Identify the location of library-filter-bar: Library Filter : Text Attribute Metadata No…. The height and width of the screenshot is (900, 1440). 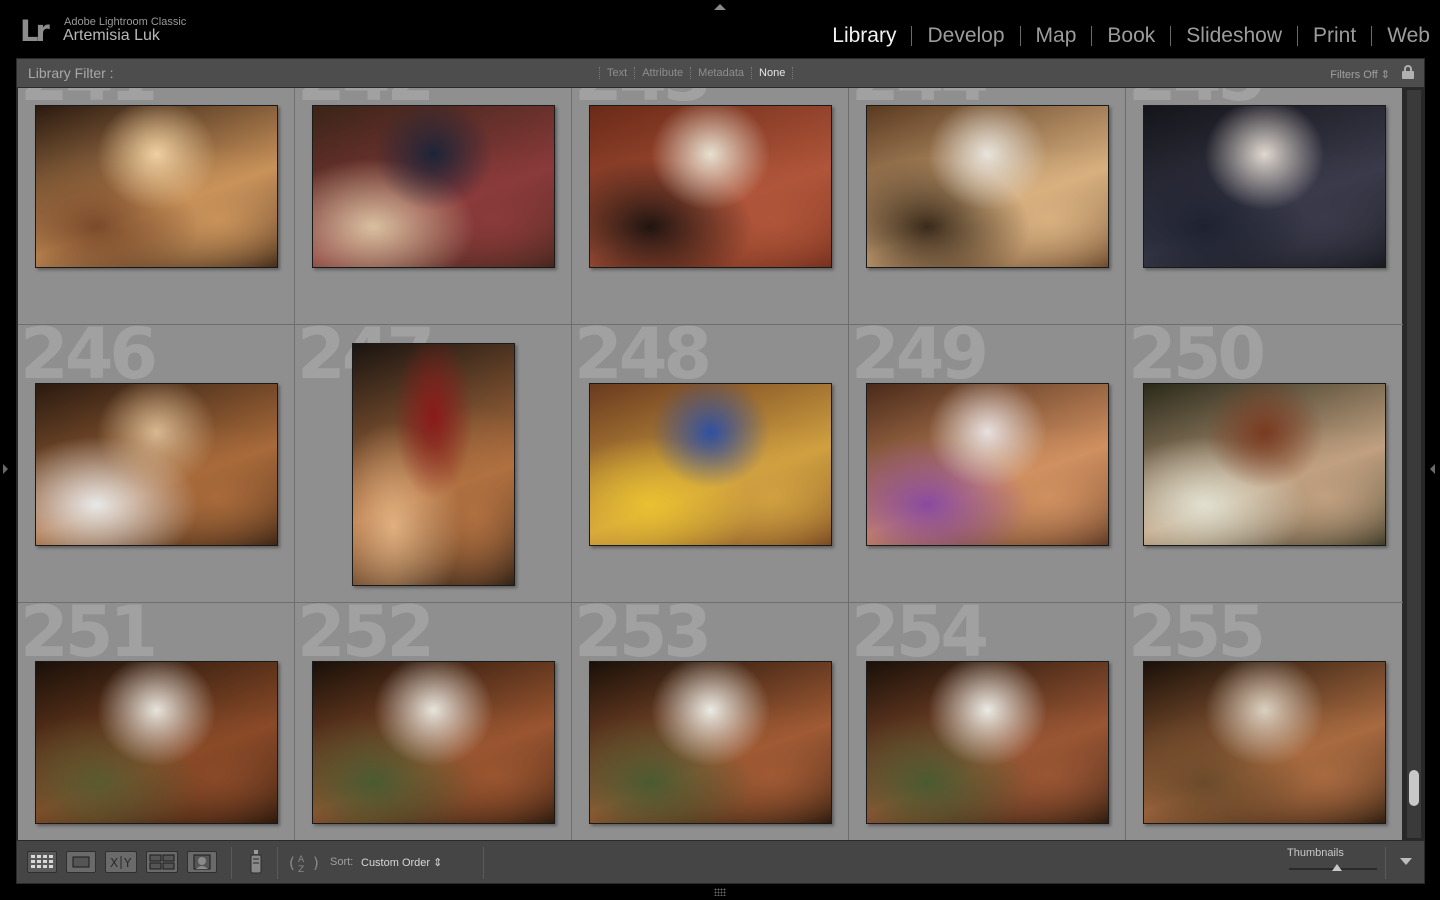
(720, 73).